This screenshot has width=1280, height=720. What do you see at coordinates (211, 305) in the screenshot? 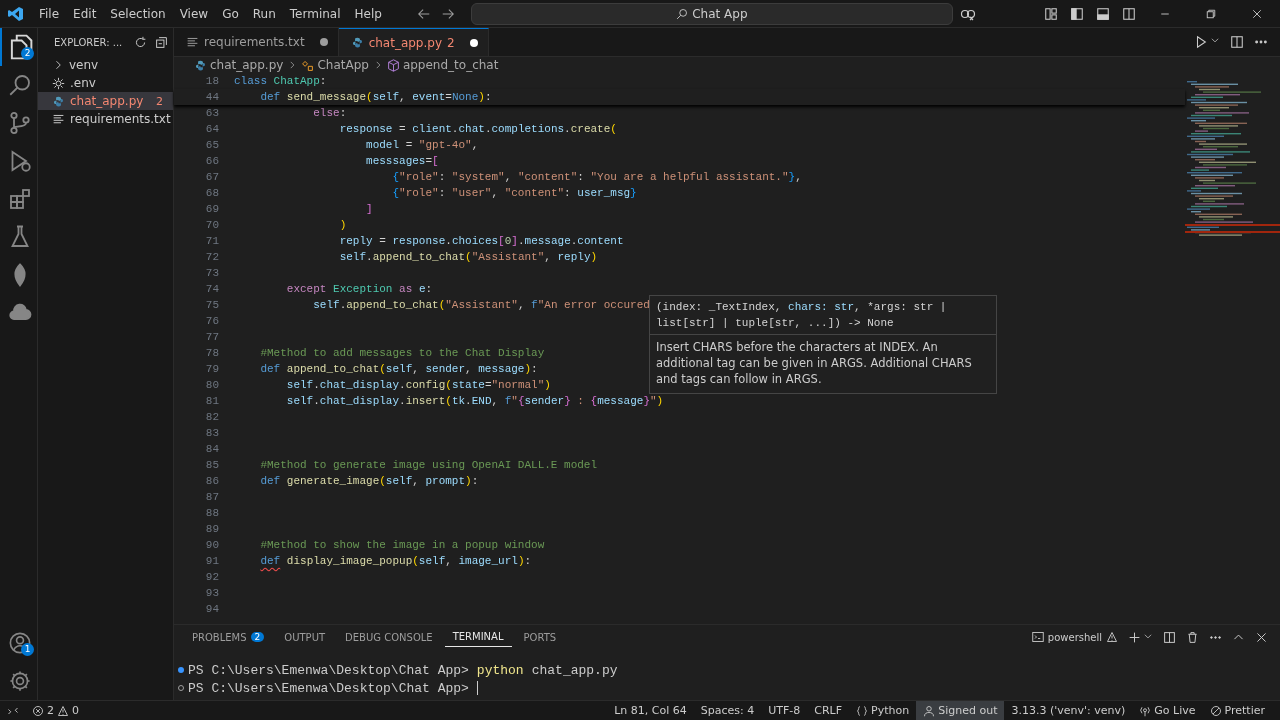
I see `line-number: 75` at bounding box center [211, 305].